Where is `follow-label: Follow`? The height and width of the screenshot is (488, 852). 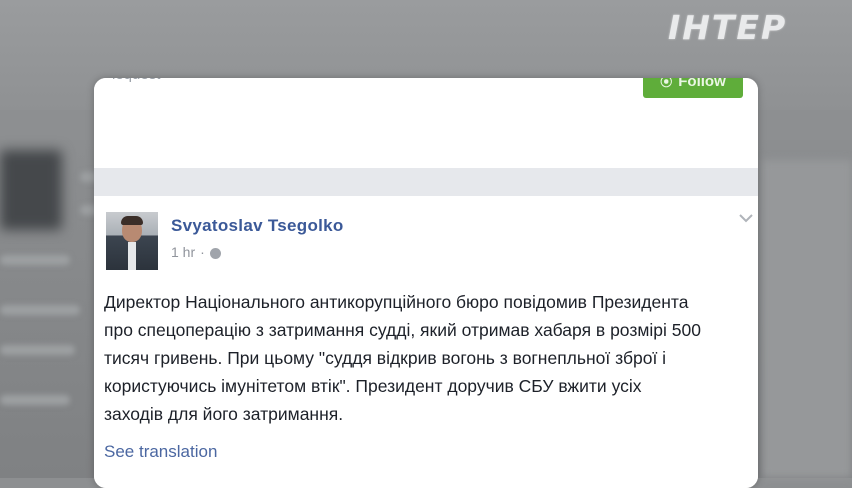
follow-label: Follow is located at coordinates (702, 84).